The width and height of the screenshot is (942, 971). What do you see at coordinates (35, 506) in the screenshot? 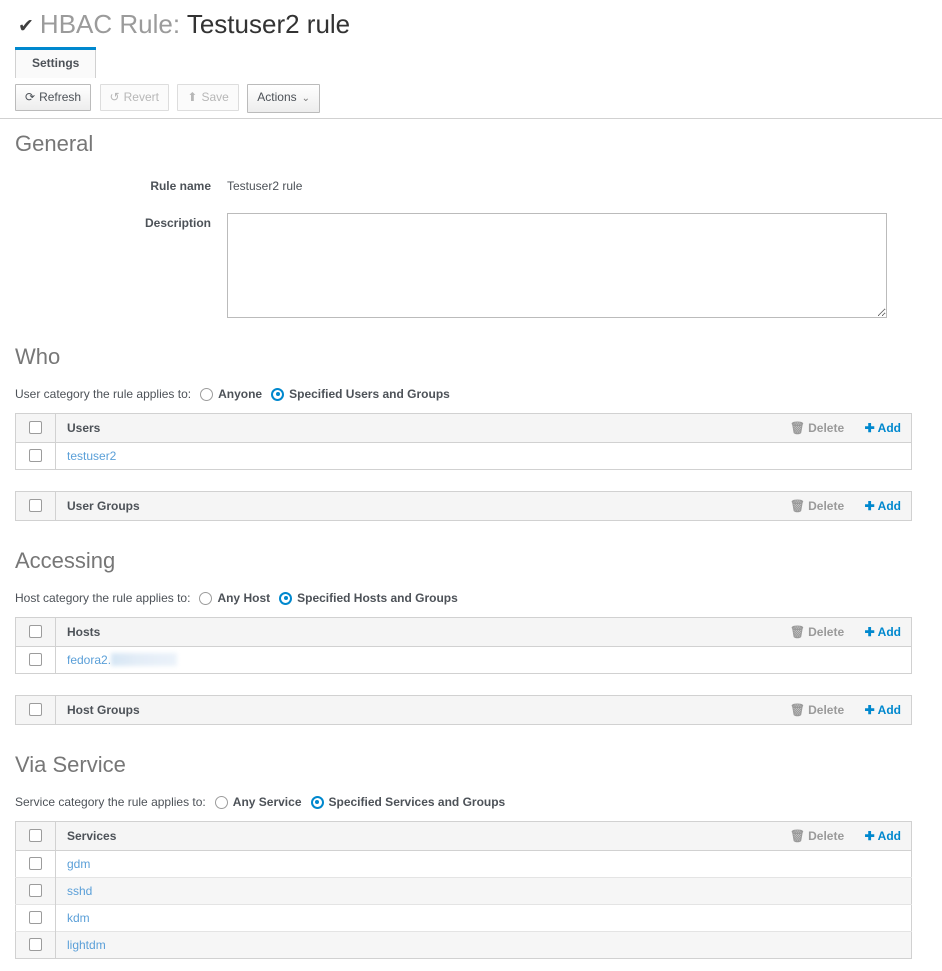
I see `user-groups-select-all-checkbox` at bounding box center [35, 506].